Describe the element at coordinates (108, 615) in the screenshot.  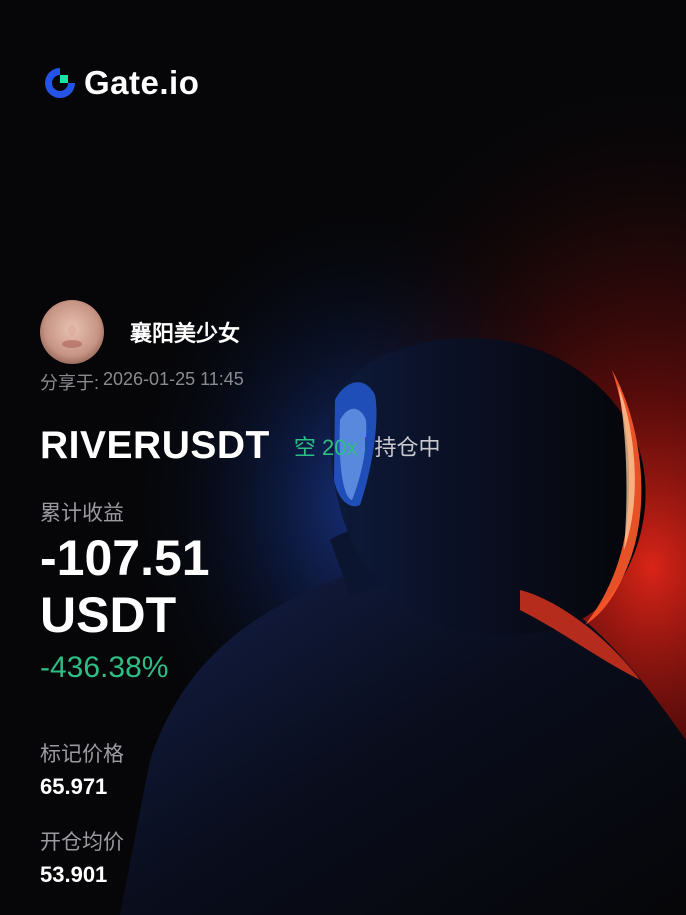
I see `pnl-unit: USDT` at that location.